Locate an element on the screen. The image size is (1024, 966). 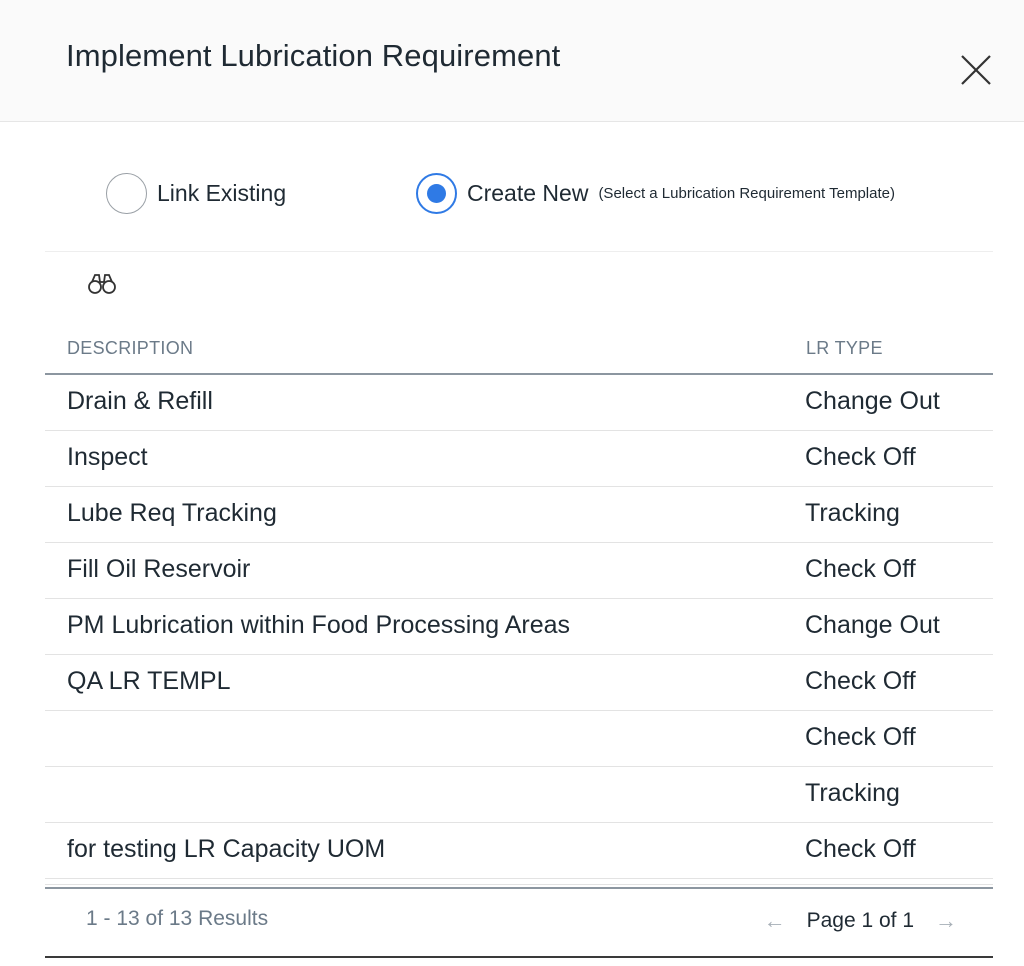
pagination: ← Page 1 of 1 → is located at coordinates (860, 921).